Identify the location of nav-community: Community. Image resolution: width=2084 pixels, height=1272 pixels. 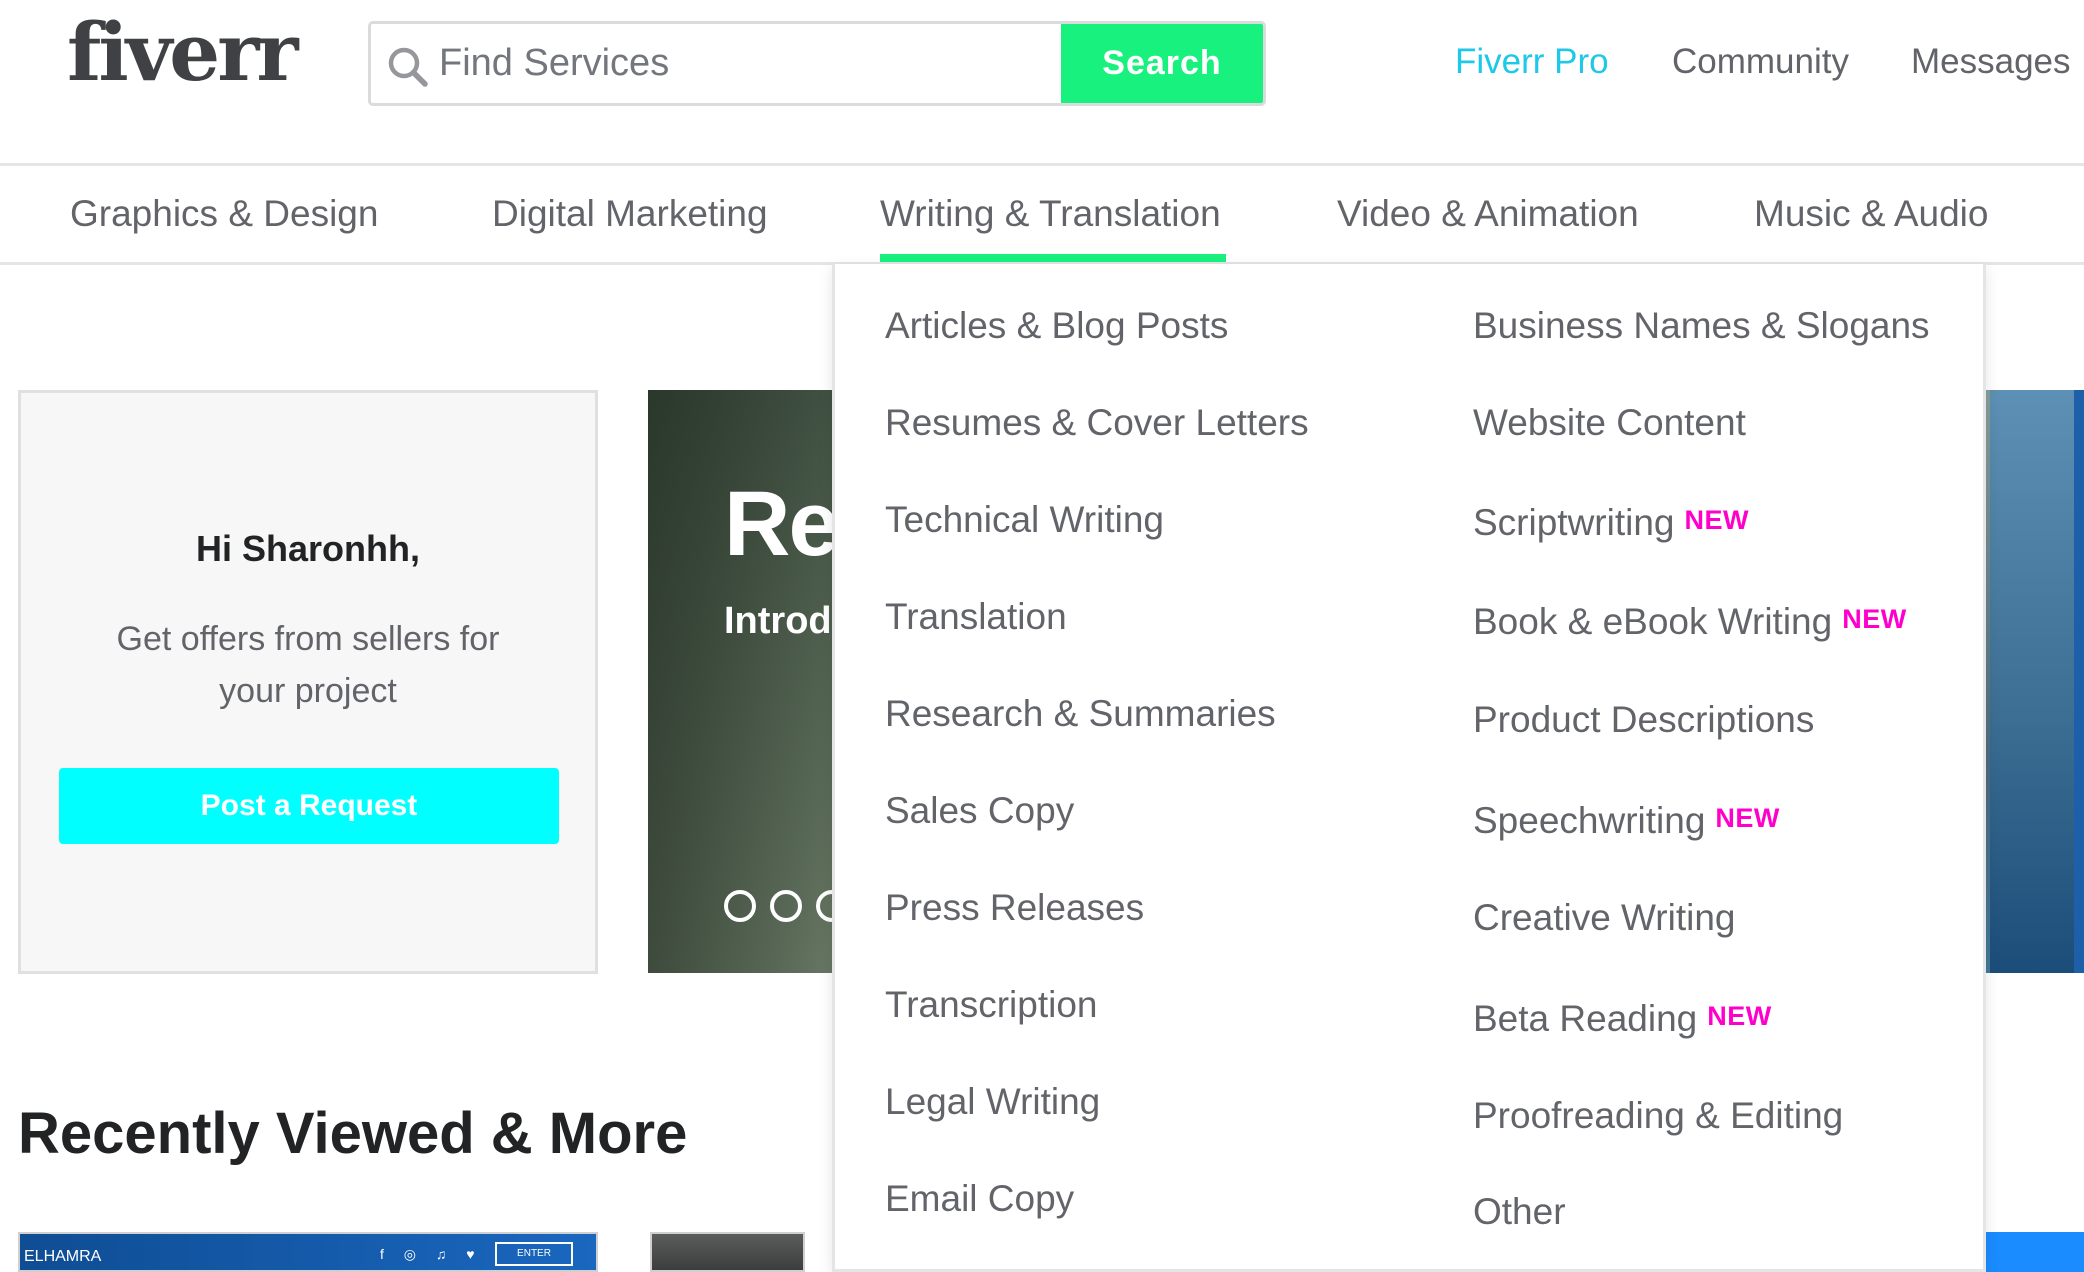
(1760, 62).